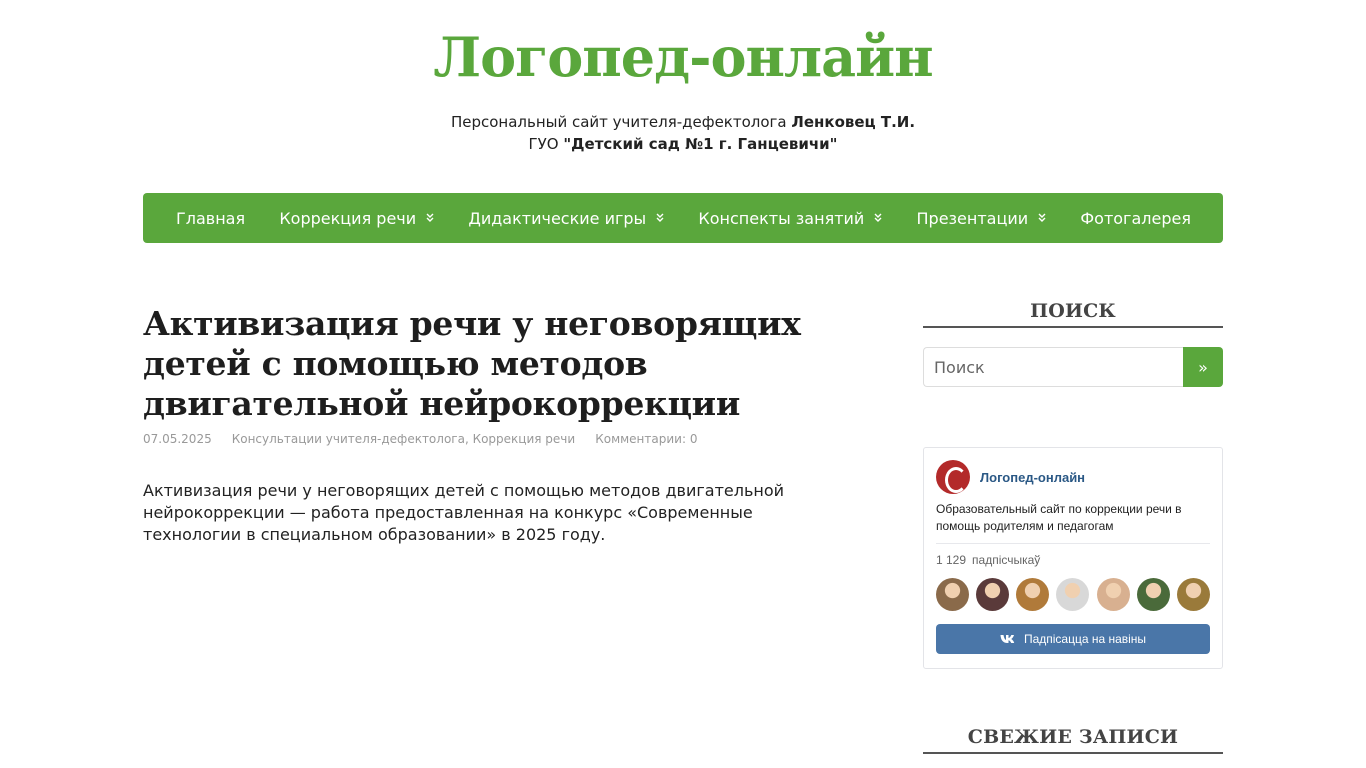 Image resolution: width=1366 pixels, height=768 pixels. What do you see at coordinates (1135, 218) in the screenshot?
I see `nav-item-photo-gallery: Фотогалерея` at bounding box center [1135, 218].